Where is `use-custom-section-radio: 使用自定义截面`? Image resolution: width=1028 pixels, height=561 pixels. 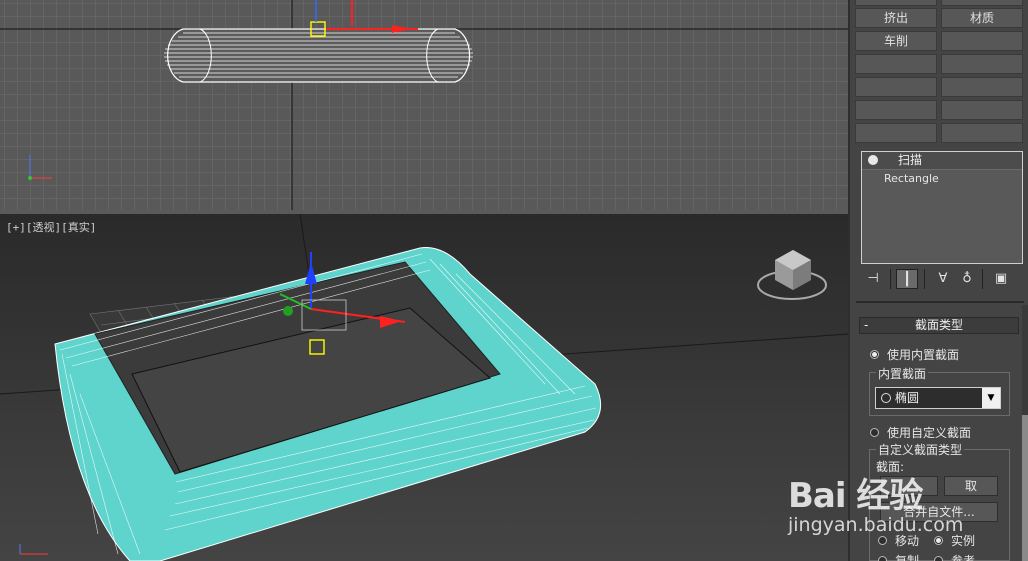
use-custom-section-radio: 使用自定义截面 is located at coordinates (920, 432).